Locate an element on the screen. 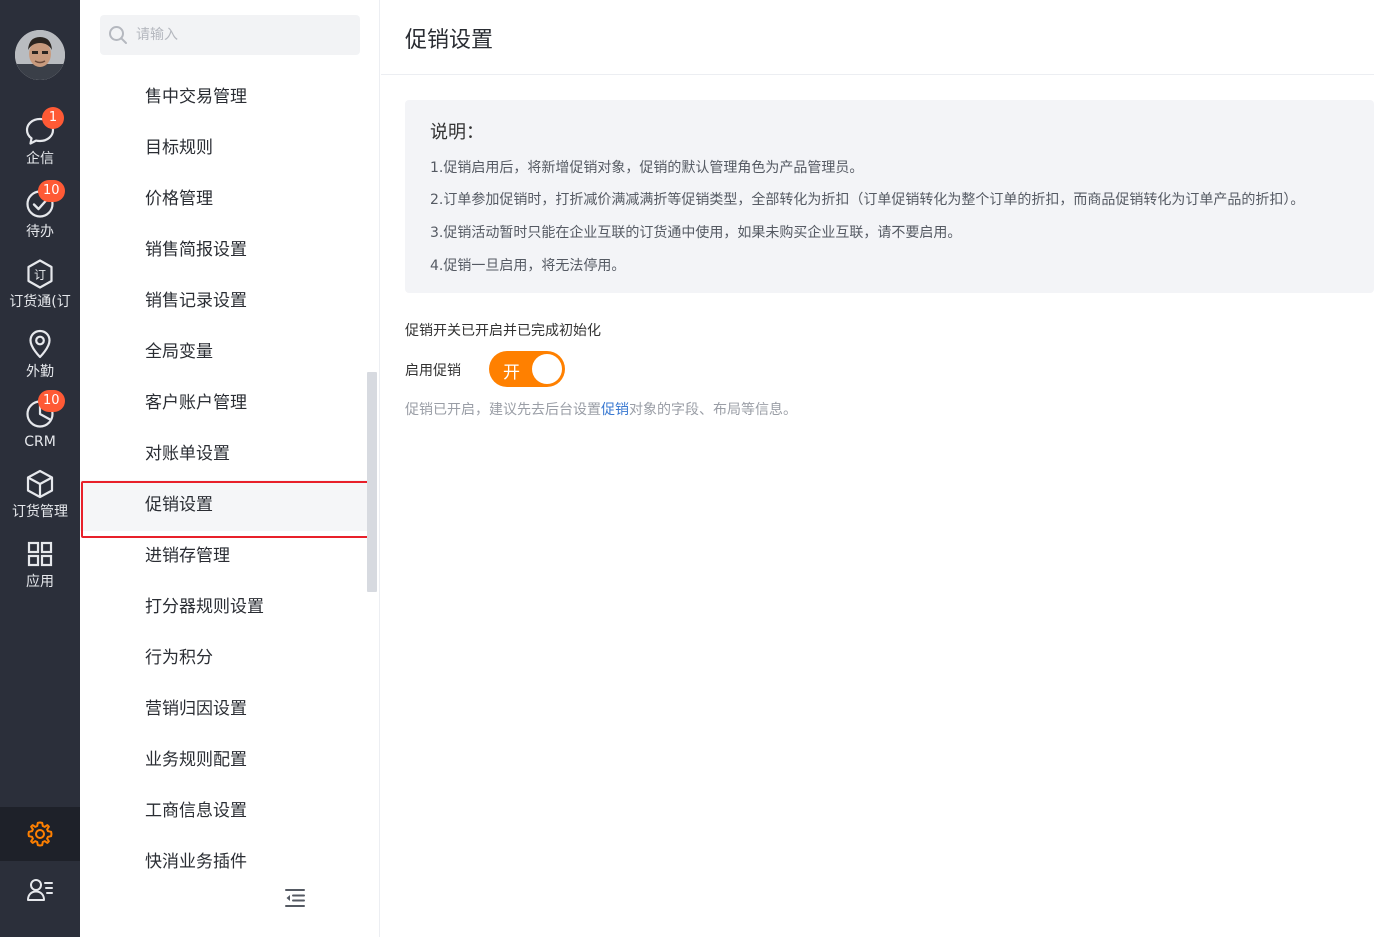 This screenshot has width=1374, height=937. grid-apps-icon is located at coordinates (40, 554).